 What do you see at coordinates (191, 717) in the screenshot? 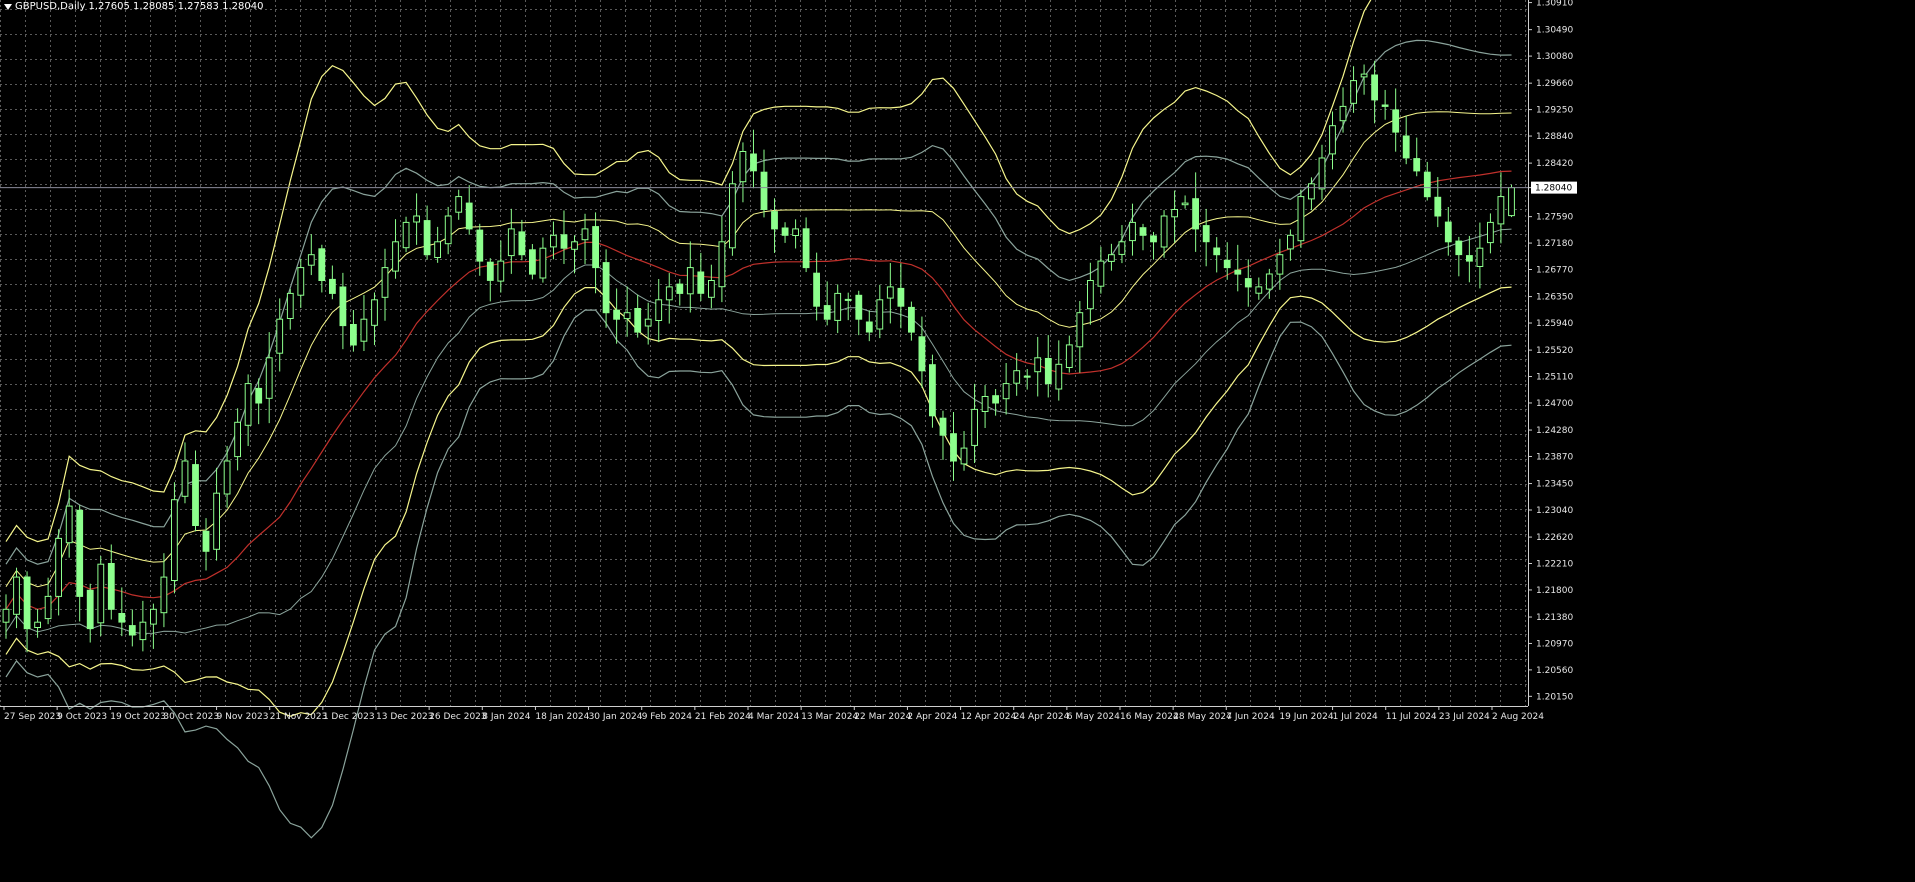
I see `time-tick-label: 30 Oct 2023` at bounding box center [191, 717].